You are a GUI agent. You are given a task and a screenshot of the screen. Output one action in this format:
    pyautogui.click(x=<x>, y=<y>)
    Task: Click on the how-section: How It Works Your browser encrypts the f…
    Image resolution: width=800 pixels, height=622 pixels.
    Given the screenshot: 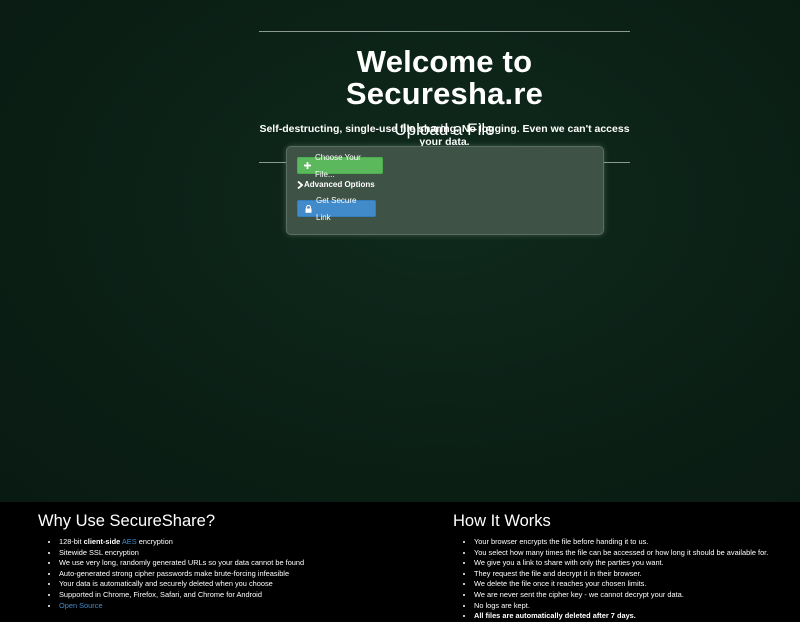 What is the action you would take?
    pyautogui.click(x=623, y=567)
    